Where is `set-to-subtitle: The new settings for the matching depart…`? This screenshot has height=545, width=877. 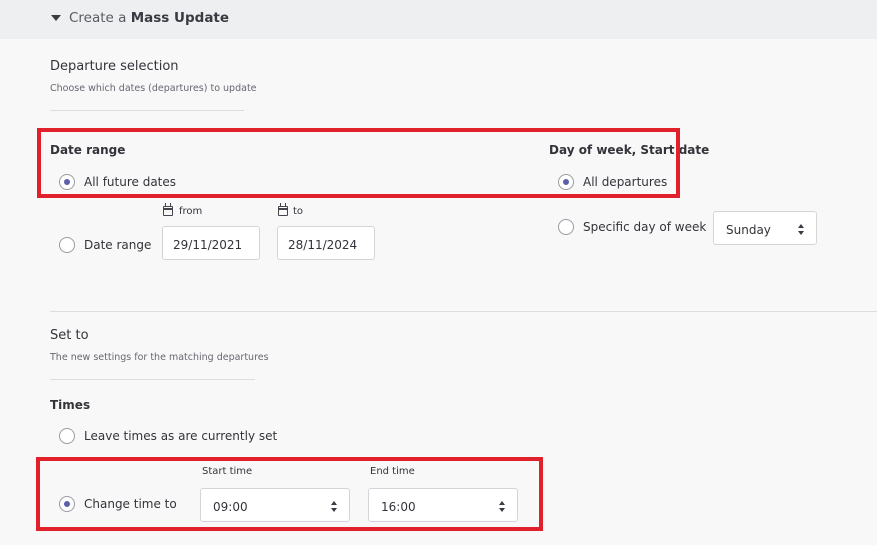 set-to-subtitle: The new settings for the matching depart… is located at coordinates (159, 357).